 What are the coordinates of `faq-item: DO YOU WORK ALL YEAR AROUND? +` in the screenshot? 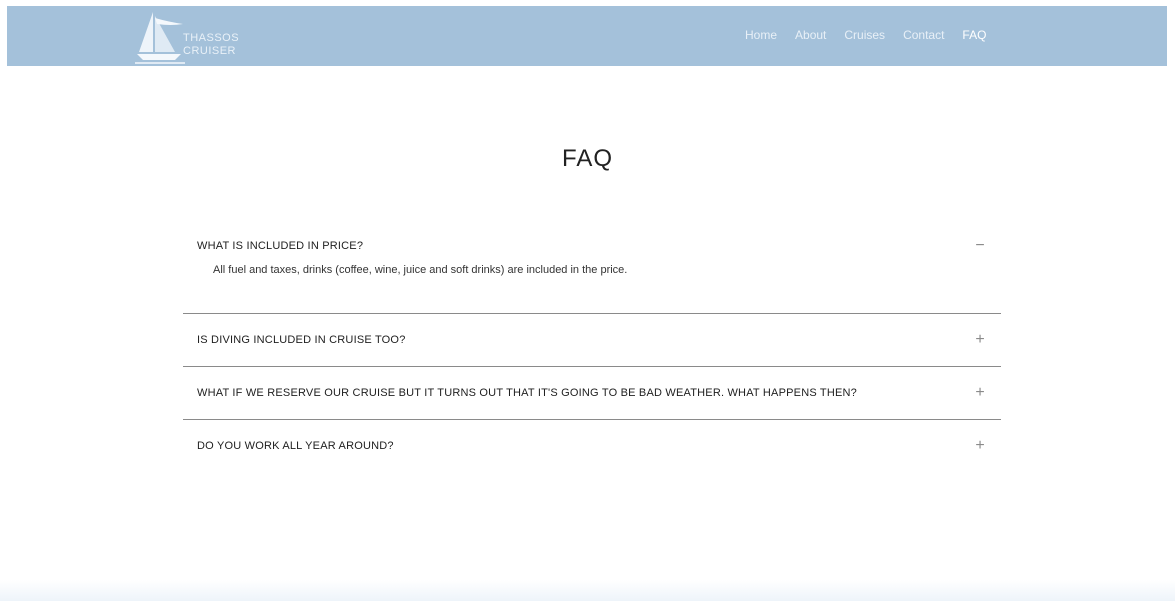 It's located at (592, 446).